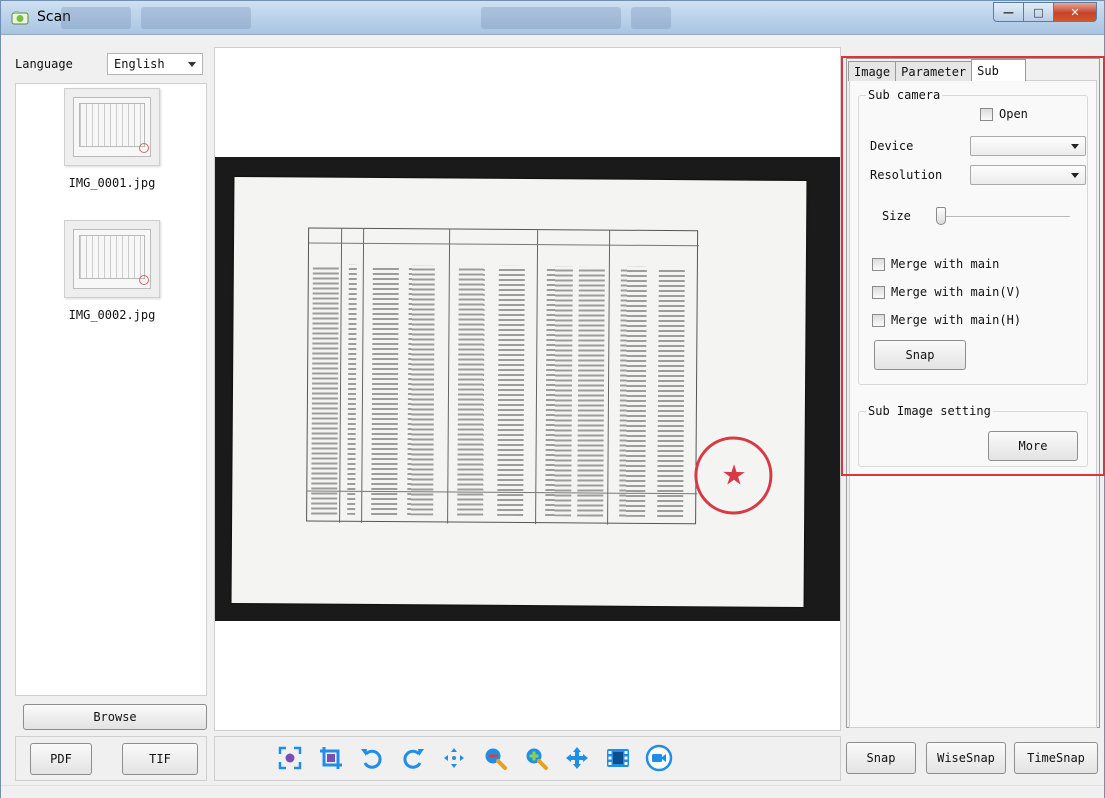  I want to click on size-label: Size, so click(896, 216).